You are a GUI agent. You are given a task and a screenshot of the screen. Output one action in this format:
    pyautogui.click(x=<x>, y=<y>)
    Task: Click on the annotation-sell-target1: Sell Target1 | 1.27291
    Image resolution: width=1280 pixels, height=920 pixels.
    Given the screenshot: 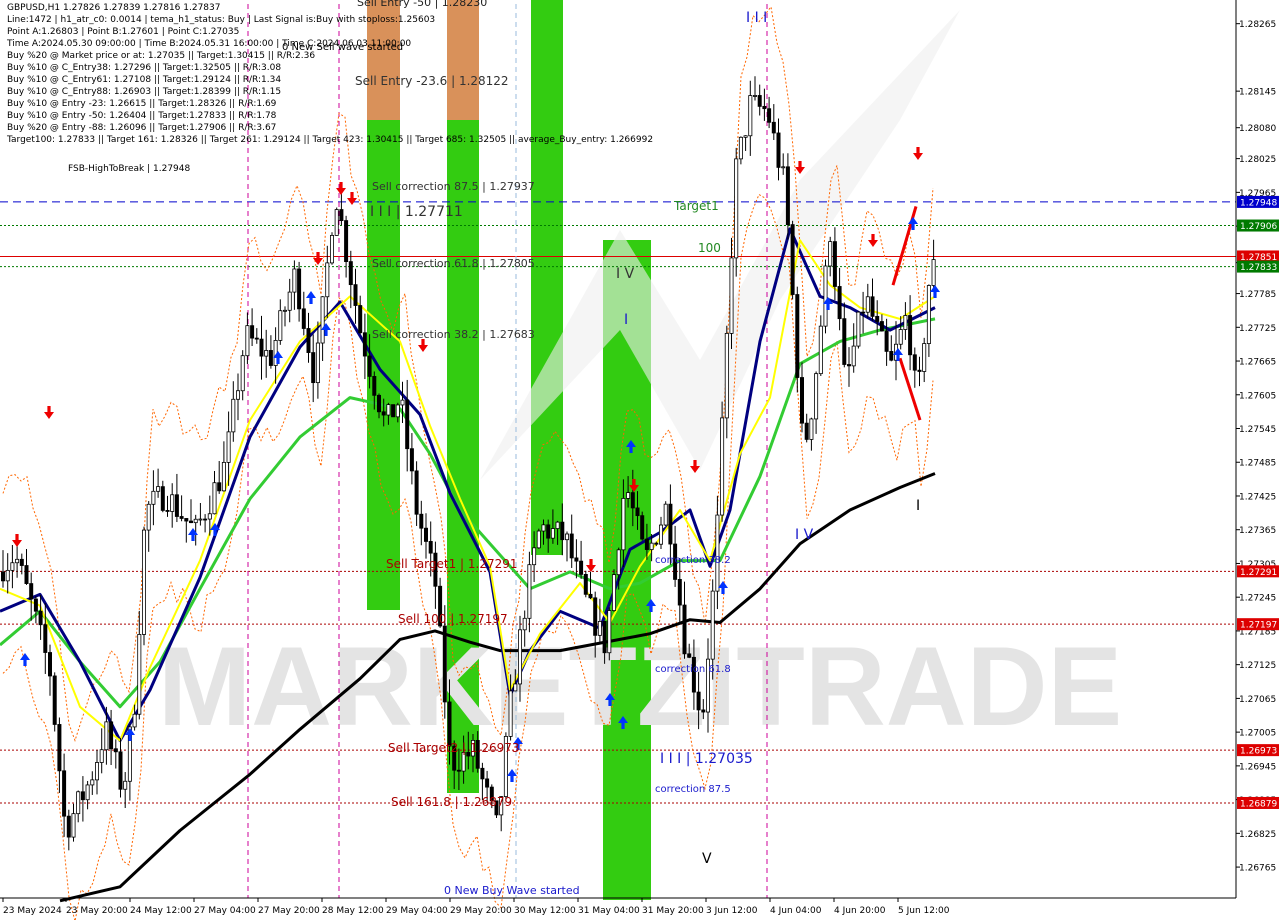 What is the action you would take?
    pyautogui.click(x=452, y=564)
    